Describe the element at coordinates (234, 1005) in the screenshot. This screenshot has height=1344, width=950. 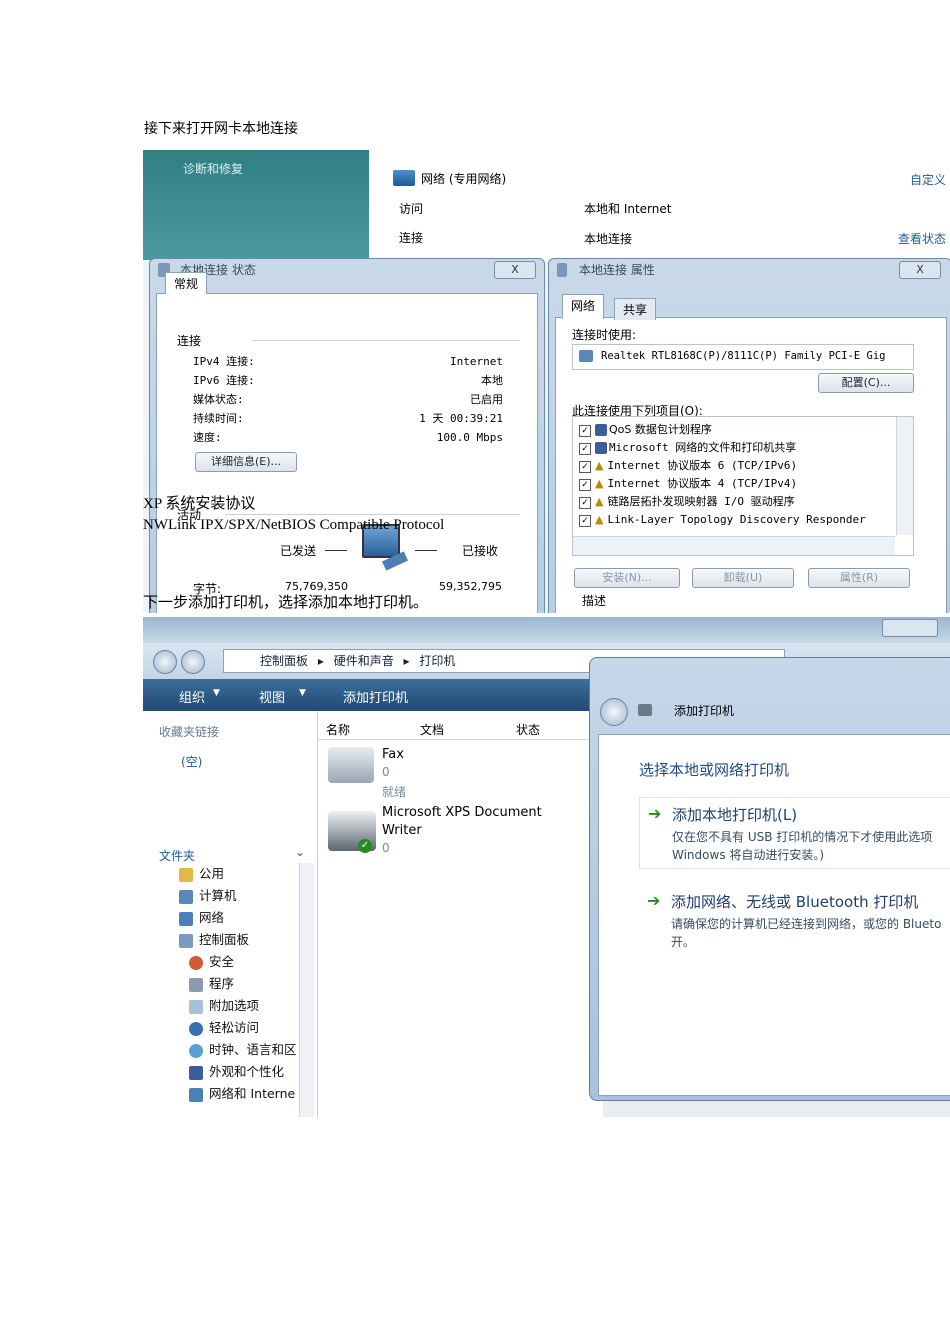
I see `tree-label: 附加选项` at that location.